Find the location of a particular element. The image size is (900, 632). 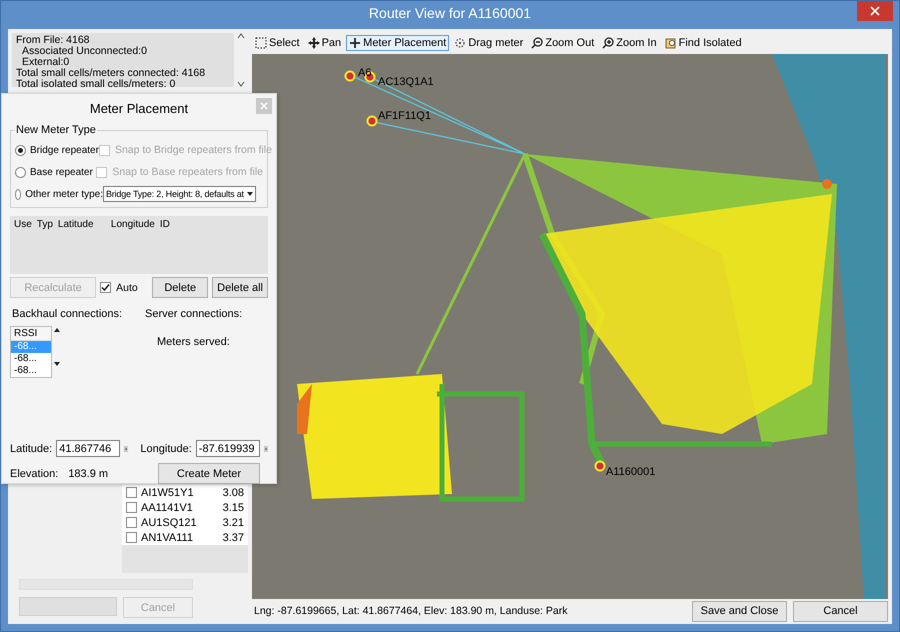

router-name: AU1SQ121 is located at coordinates (169, 522).